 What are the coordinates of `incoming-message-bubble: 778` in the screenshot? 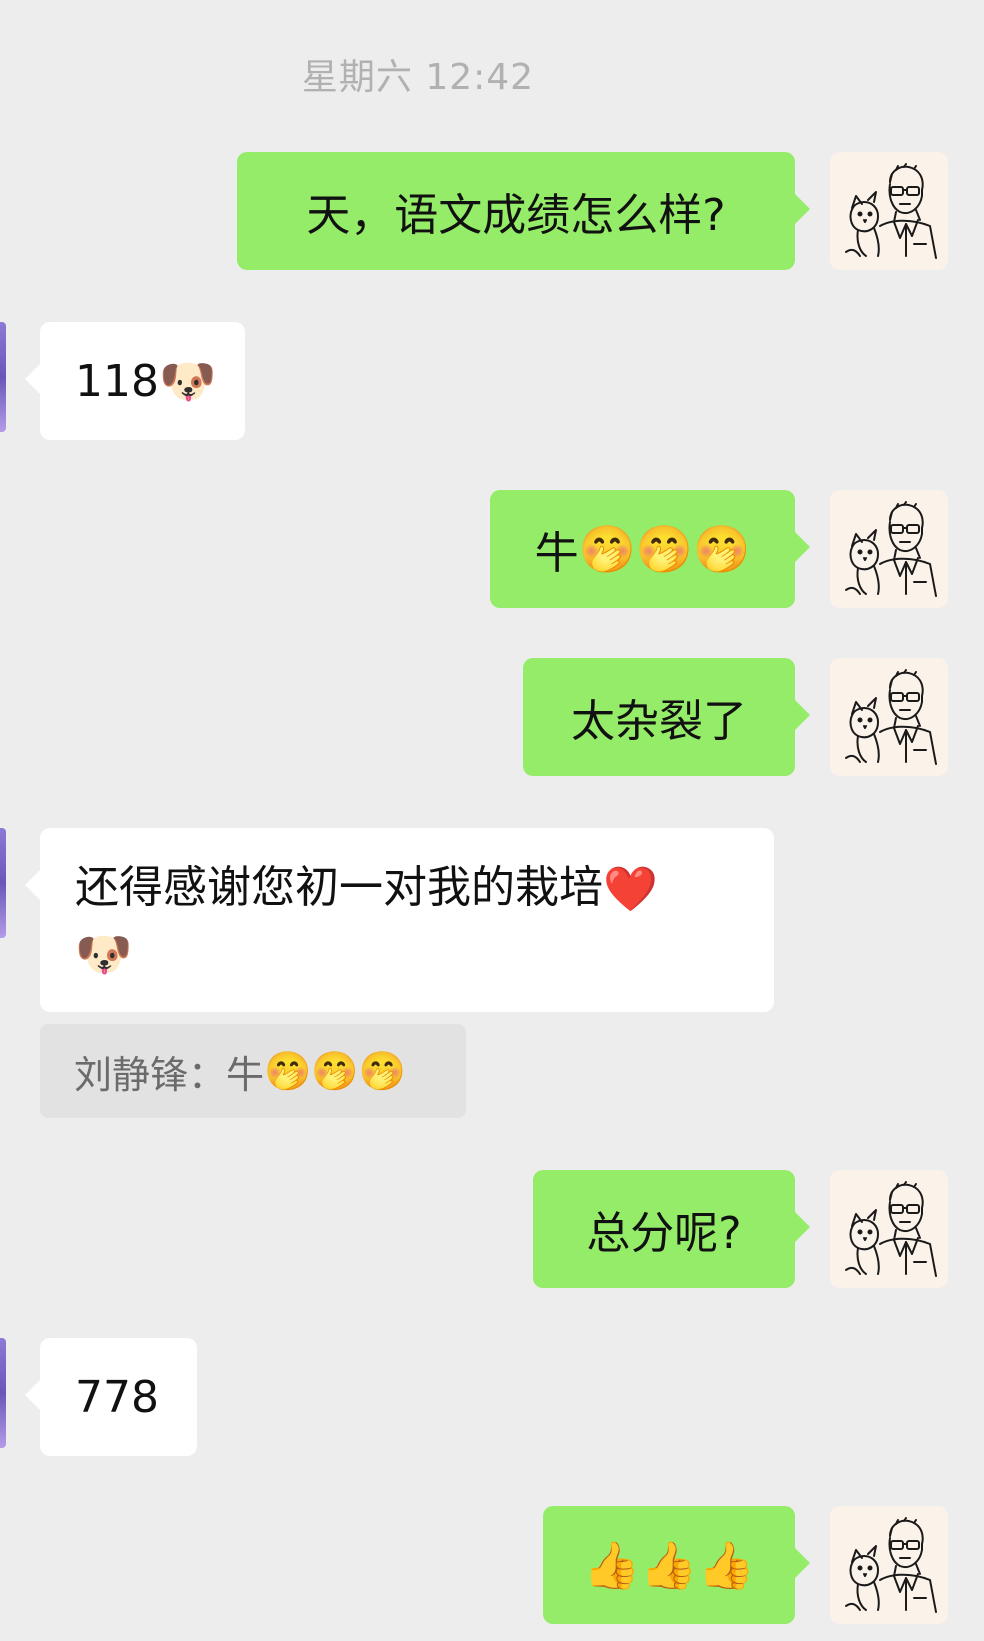 It's located at (111, 1397).